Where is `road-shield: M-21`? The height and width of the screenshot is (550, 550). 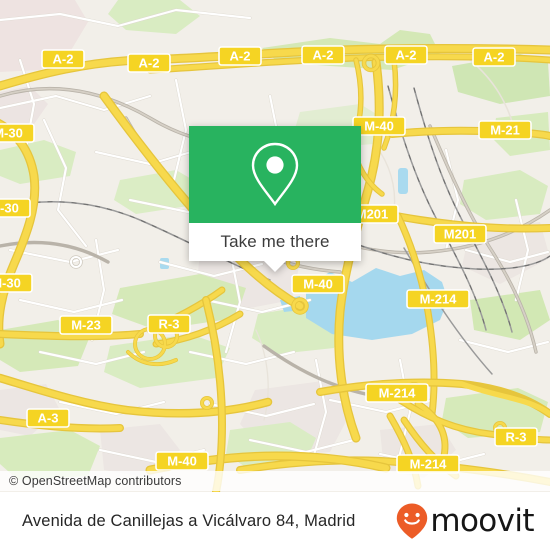 road-shield: M-21 is located at coordinates (505, 130).